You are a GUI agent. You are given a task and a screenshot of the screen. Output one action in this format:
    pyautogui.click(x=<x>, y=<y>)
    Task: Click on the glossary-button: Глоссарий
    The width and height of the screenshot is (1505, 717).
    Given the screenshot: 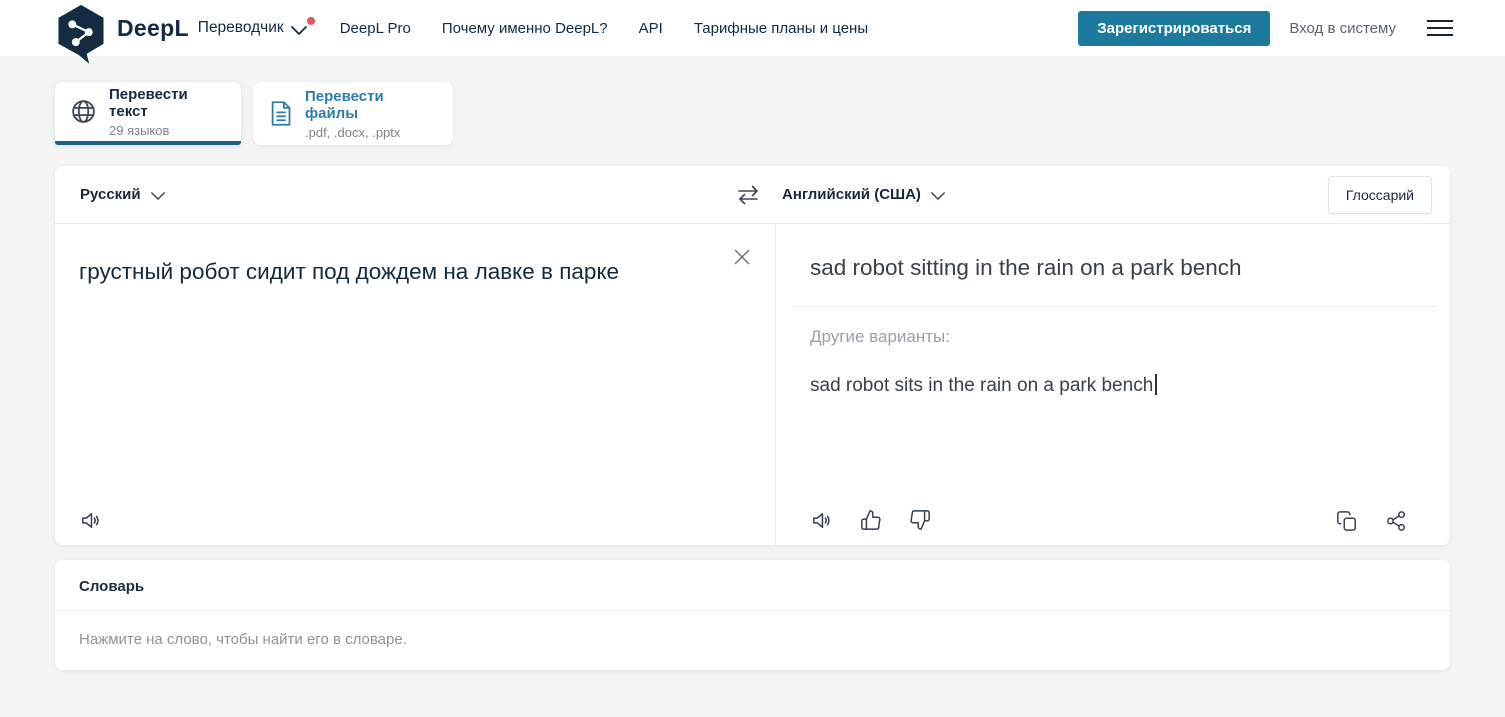 What is the action you would take?
    pyautogui.click(x=1379, y=194)
    